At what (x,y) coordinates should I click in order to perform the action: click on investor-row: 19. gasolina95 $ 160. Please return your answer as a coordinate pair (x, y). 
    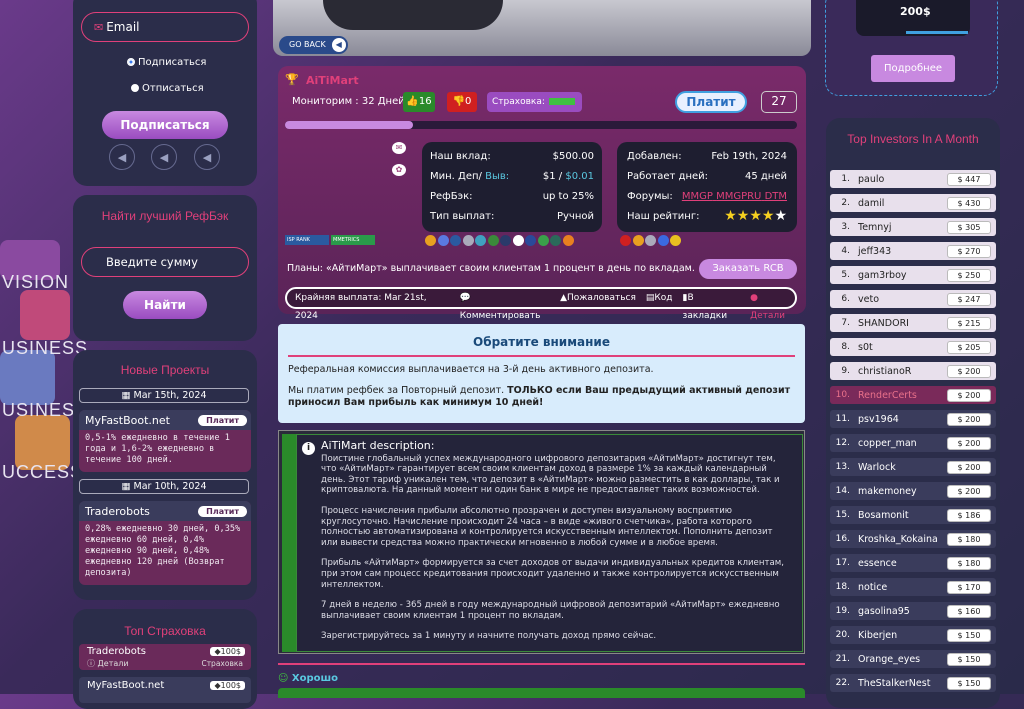
    Looking at the image, I should click on (913, 611).